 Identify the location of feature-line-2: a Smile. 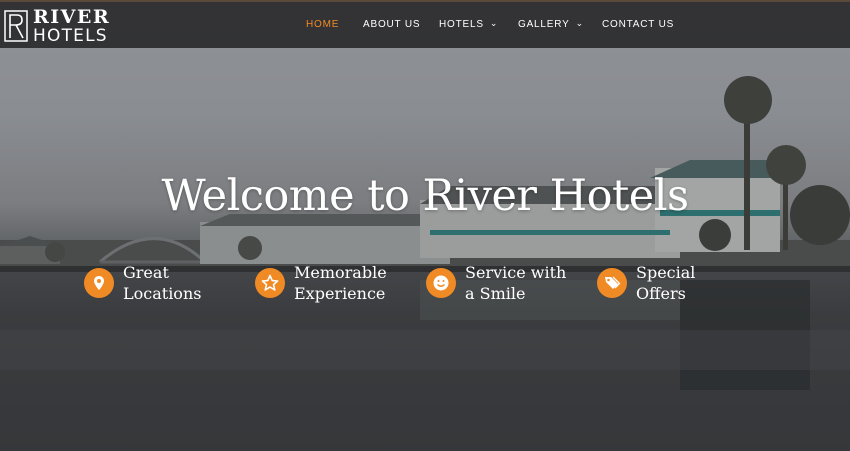
(495, 293).